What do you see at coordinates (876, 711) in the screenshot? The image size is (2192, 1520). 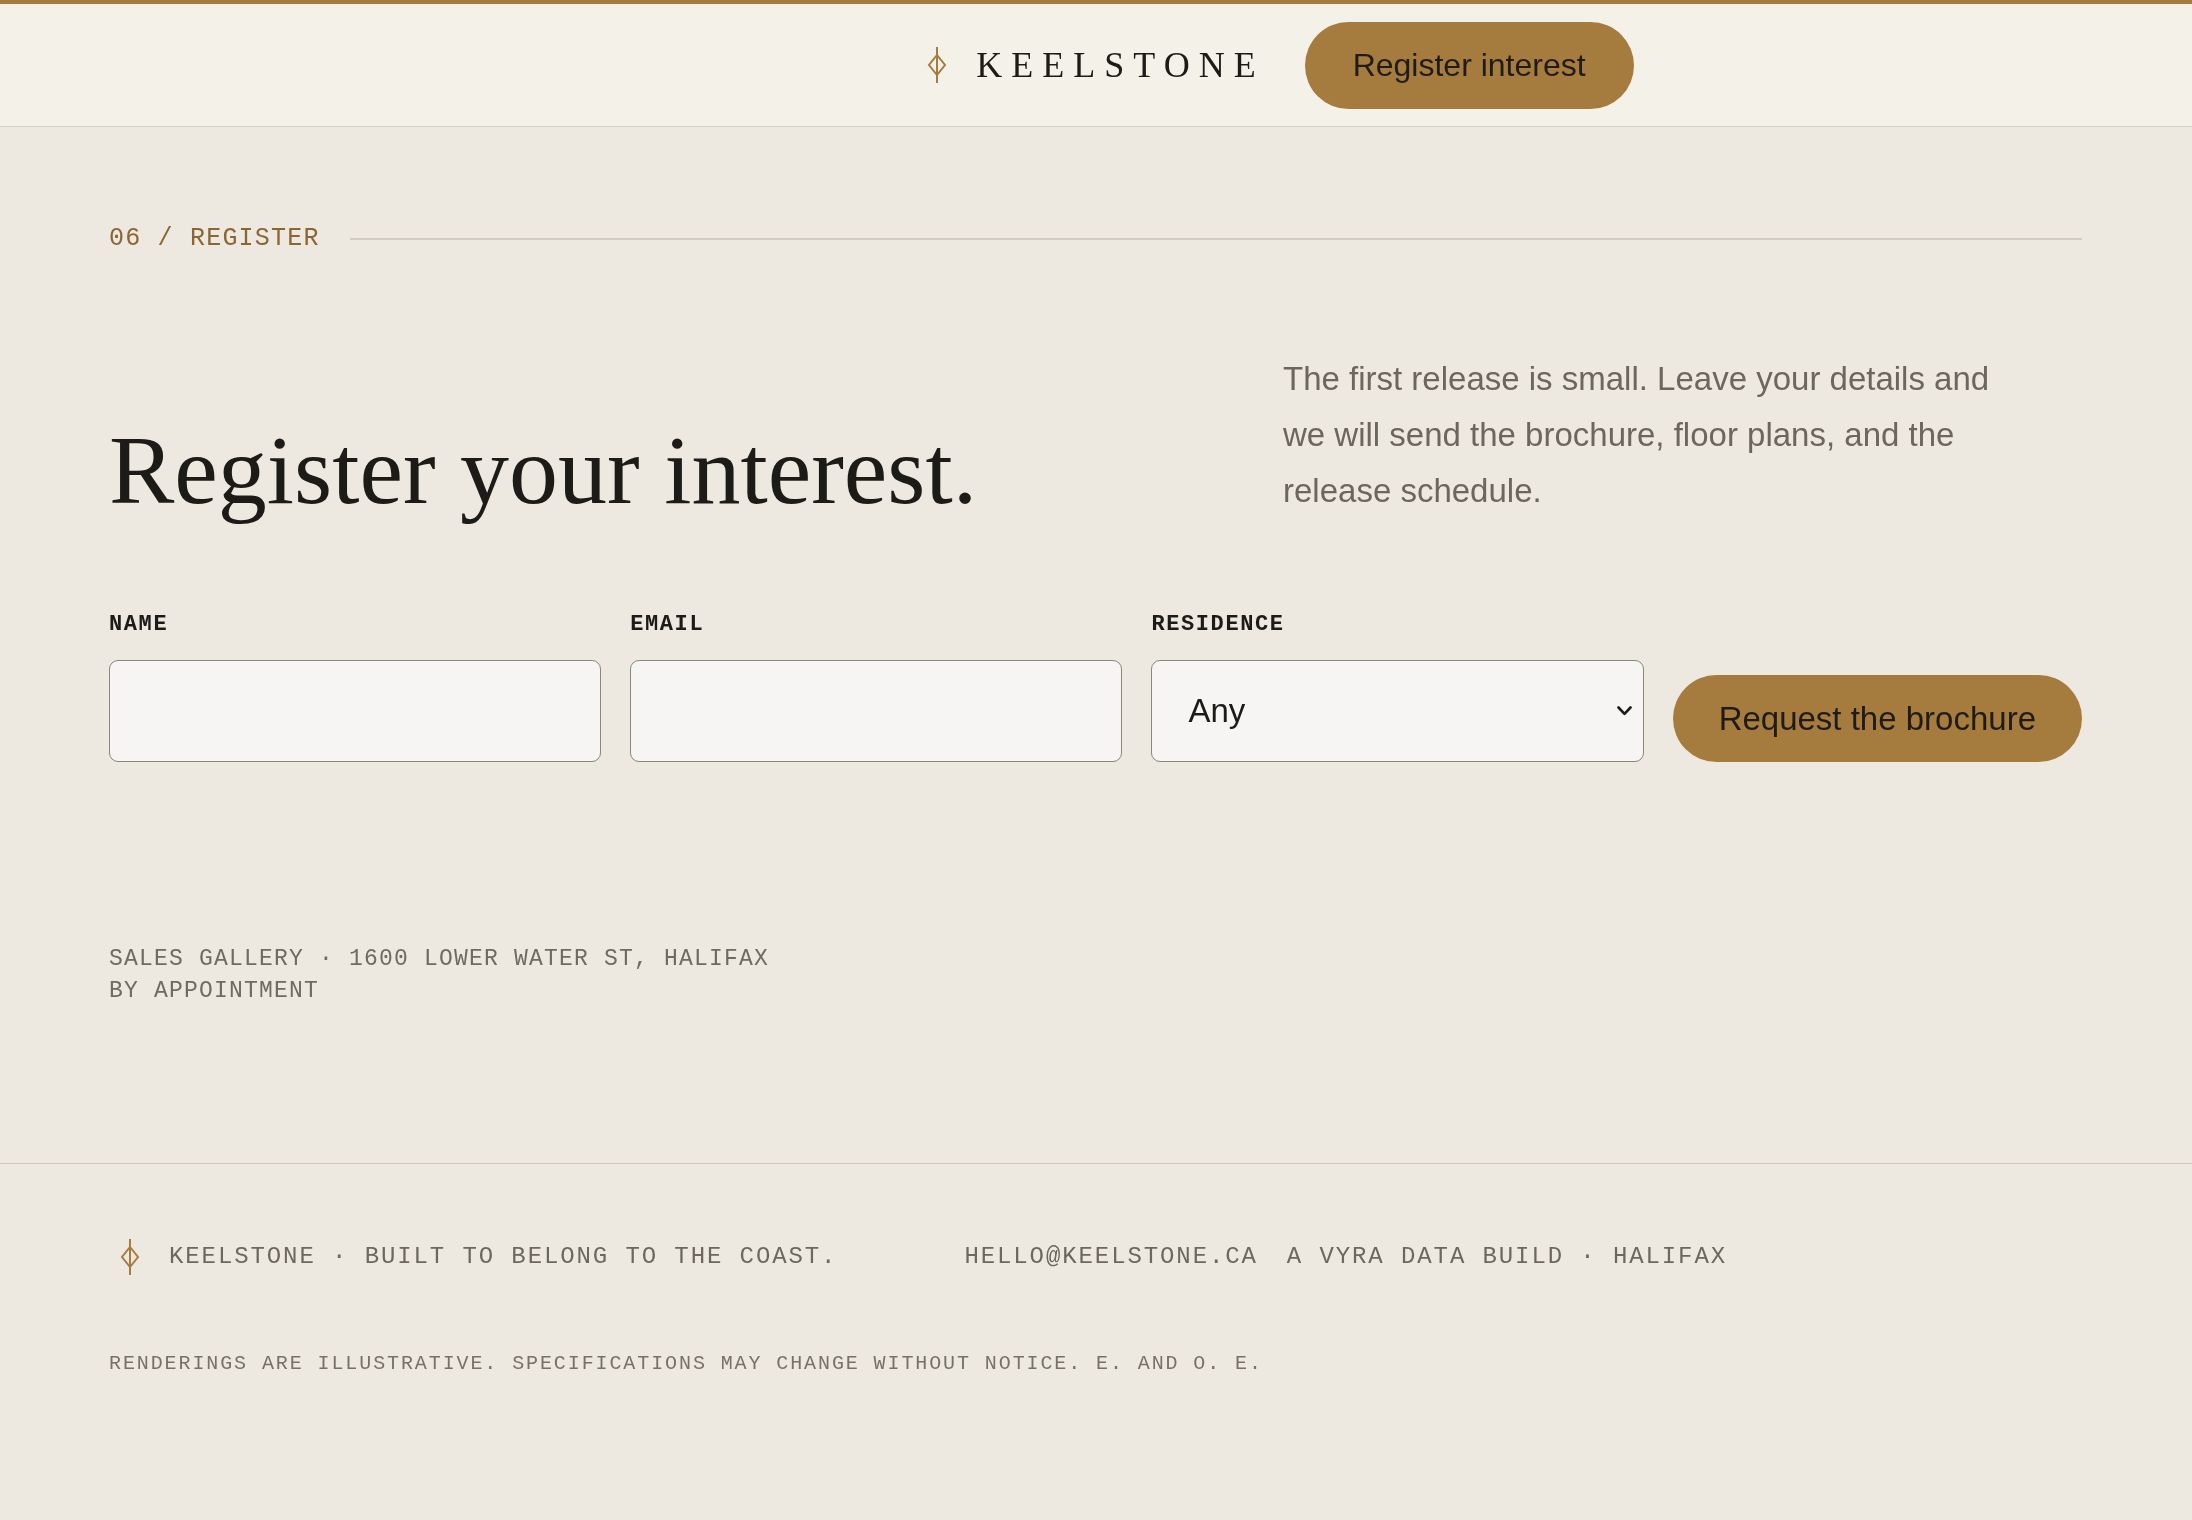 I see `email-input` at bounding box center [876, 711].